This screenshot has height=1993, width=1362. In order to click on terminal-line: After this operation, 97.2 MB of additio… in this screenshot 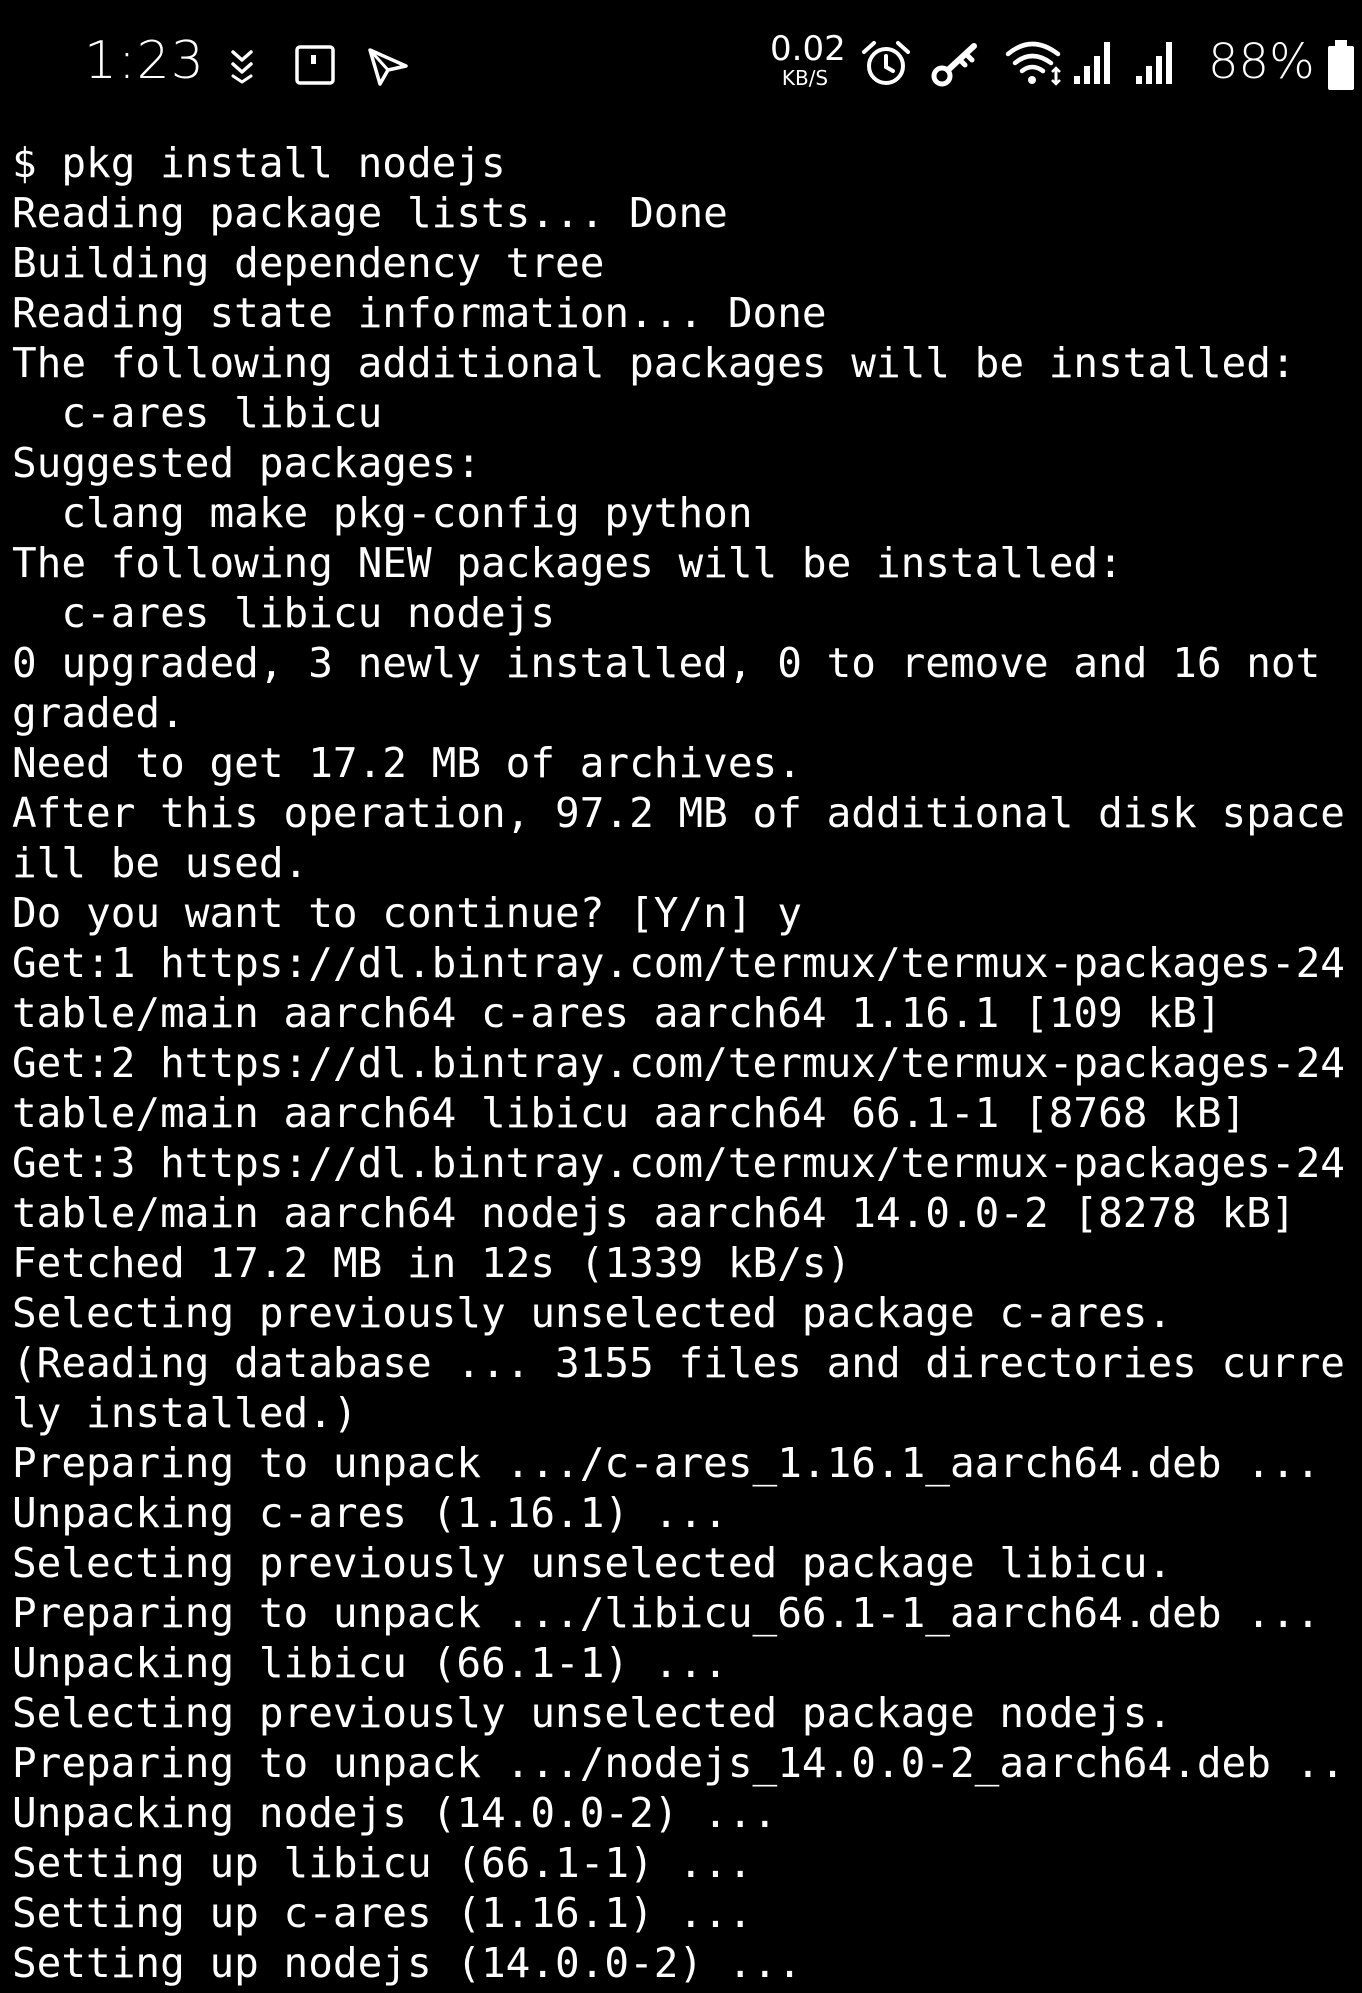, I will do `click(678, 813)`.